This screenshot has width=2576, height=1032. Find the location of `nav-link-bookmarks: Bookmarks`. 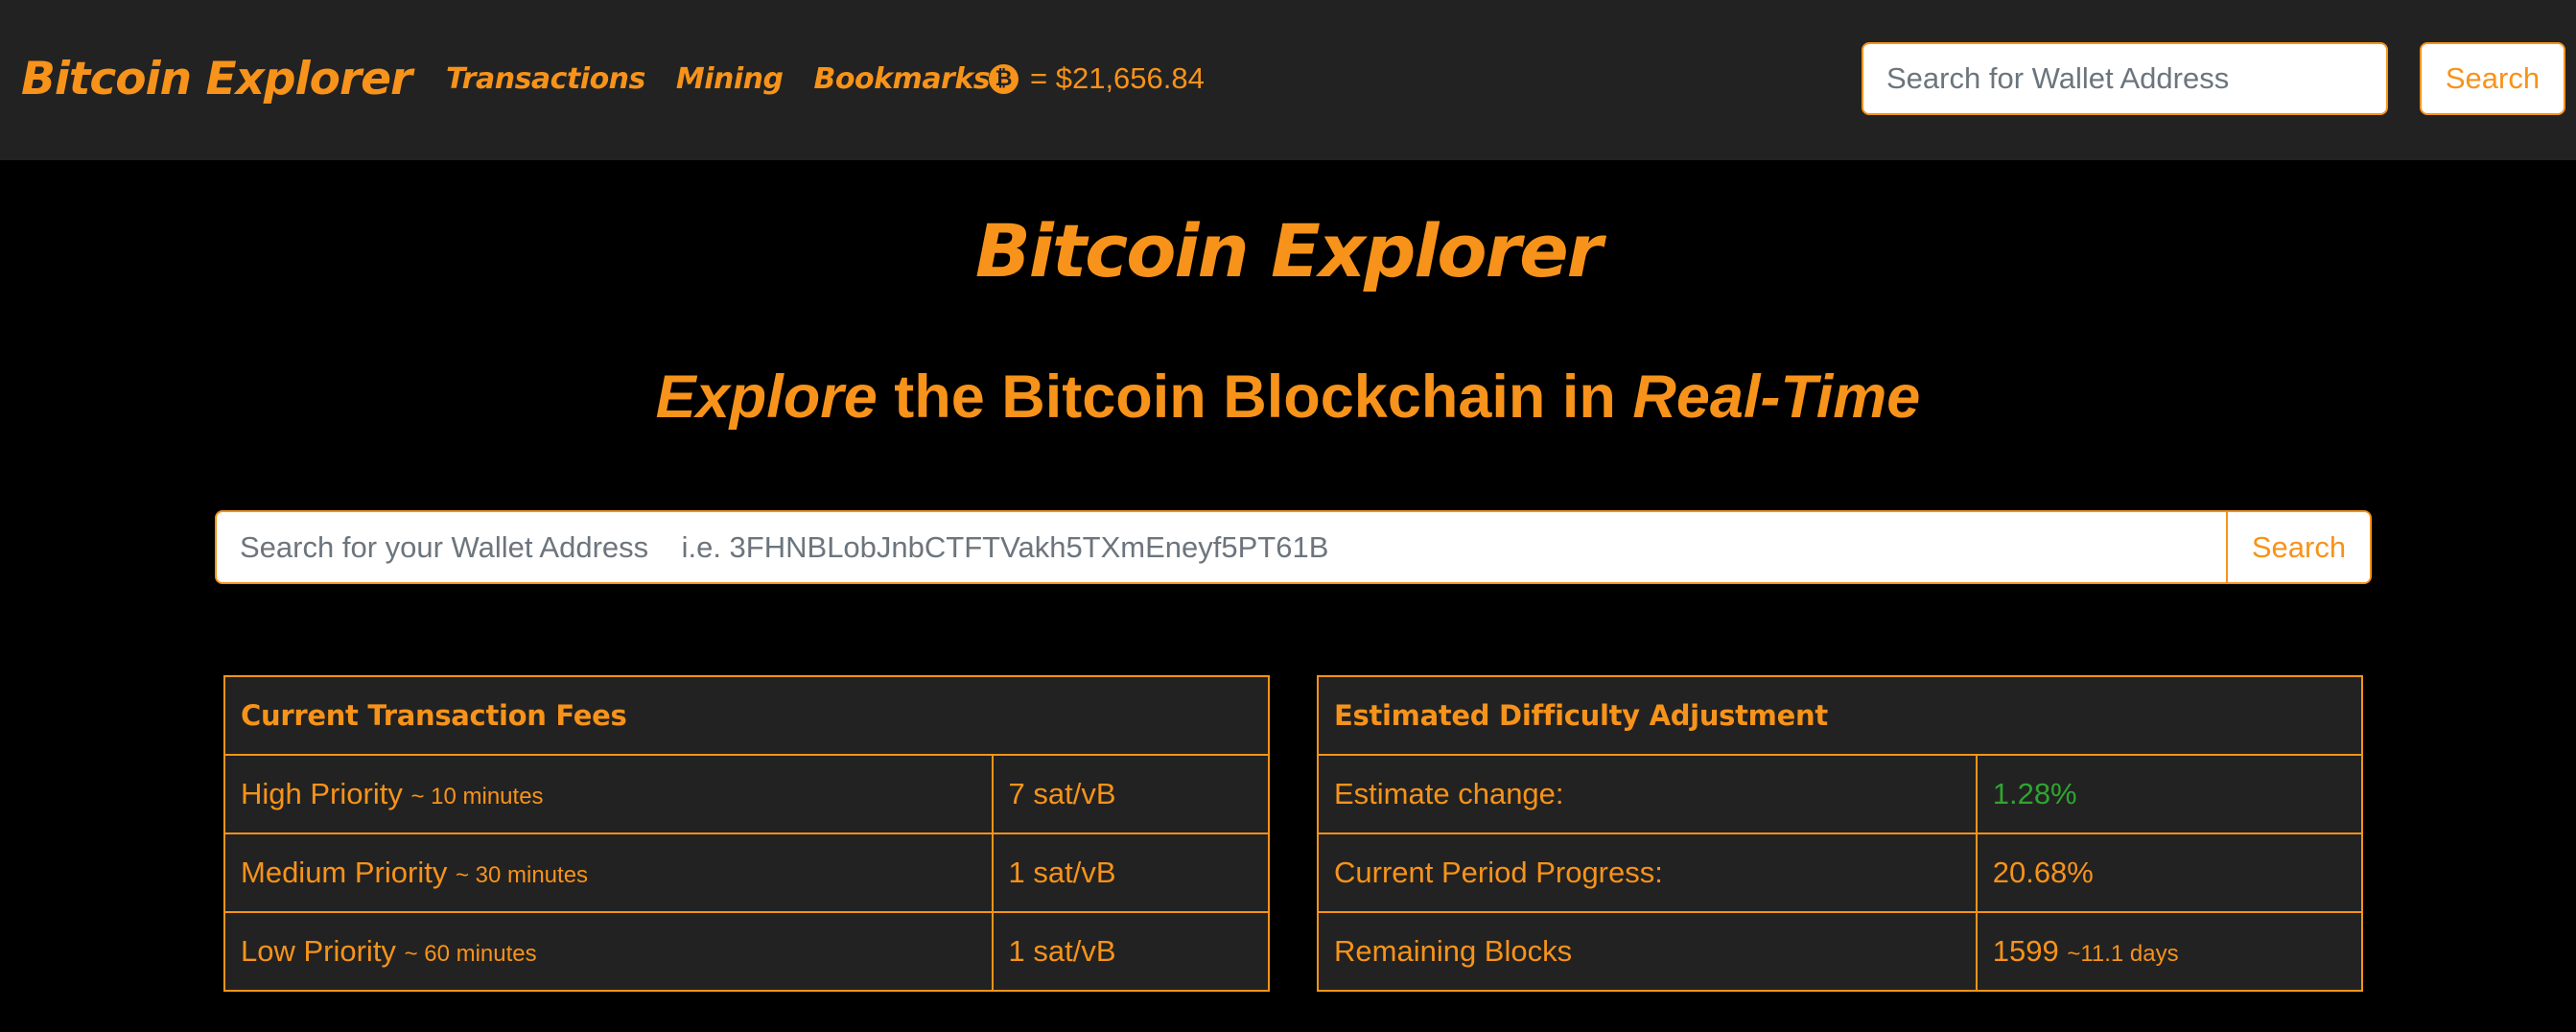

nav-link-bookmarks: Bookmarks is located at coordinates (902, 79).